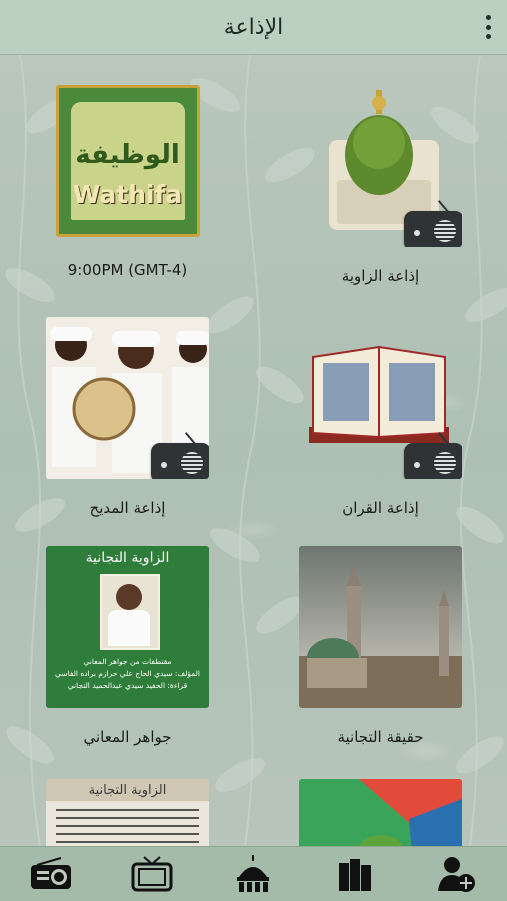 This screenshot has height=901, width=507. I want to click on nav-mosque, so click(253, 874).